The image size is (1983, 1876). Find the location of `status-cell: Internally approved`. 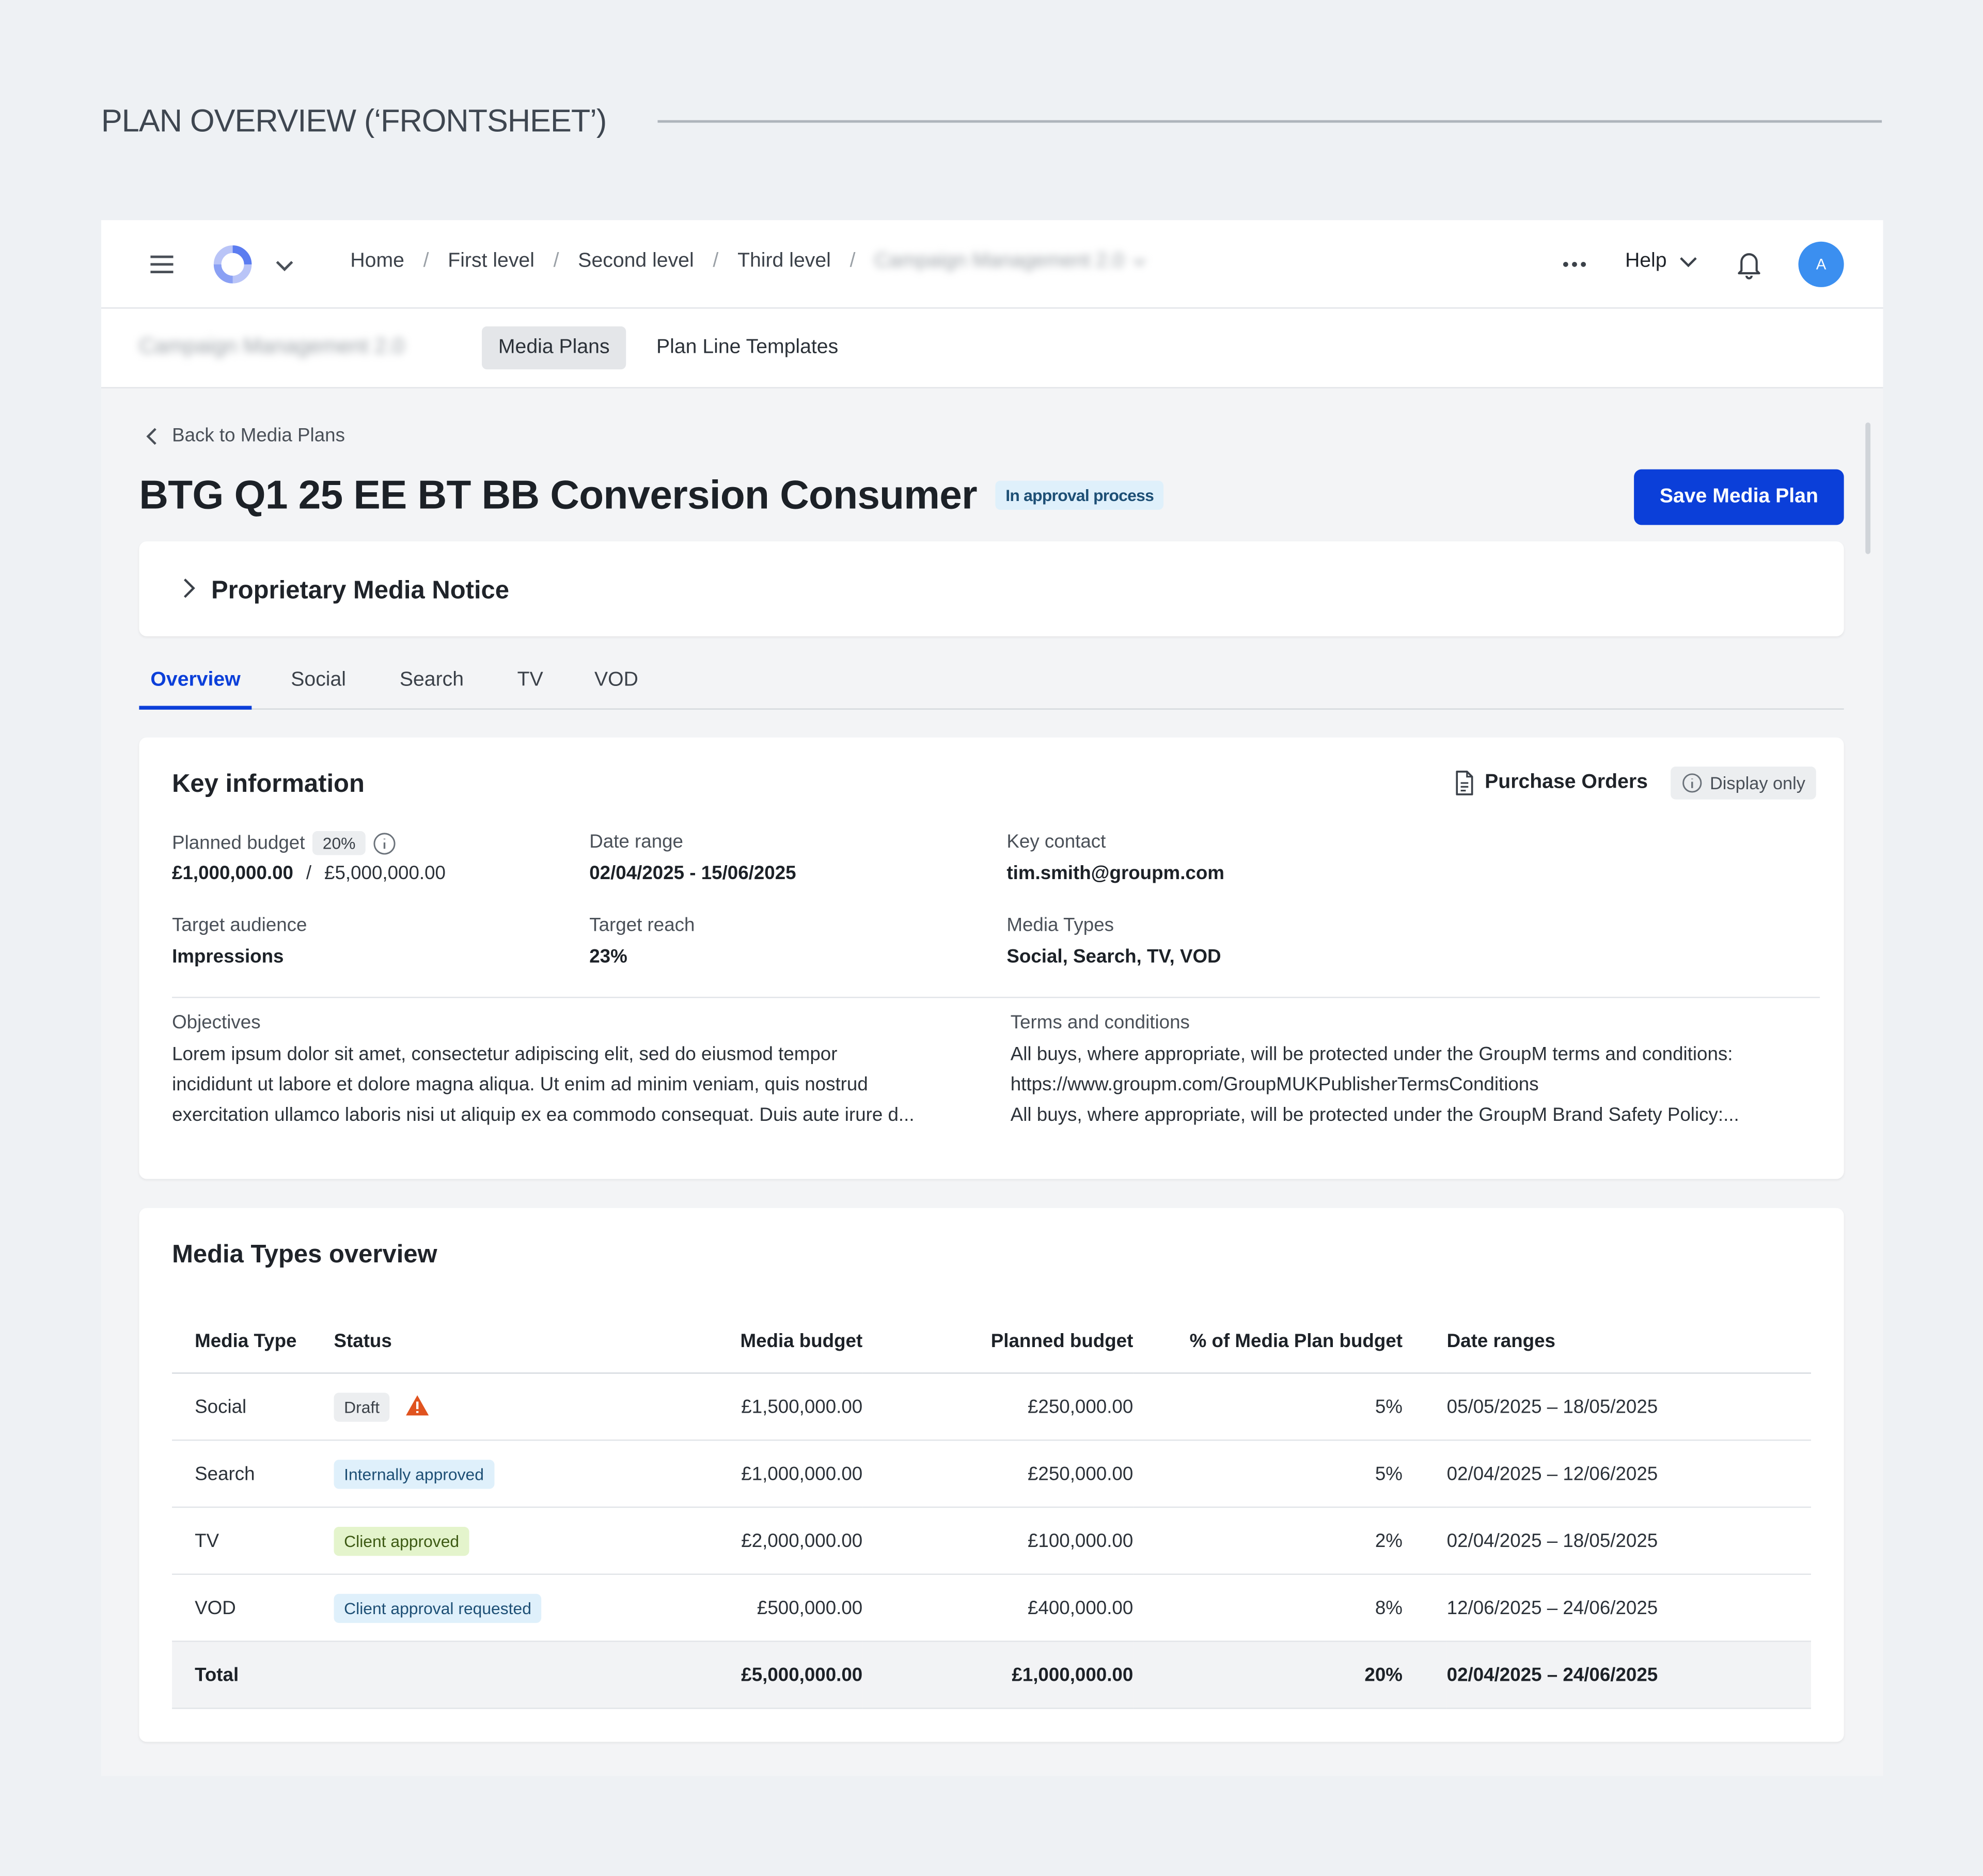

status-cell: Internally approved is located at coordinates (446, 1474).